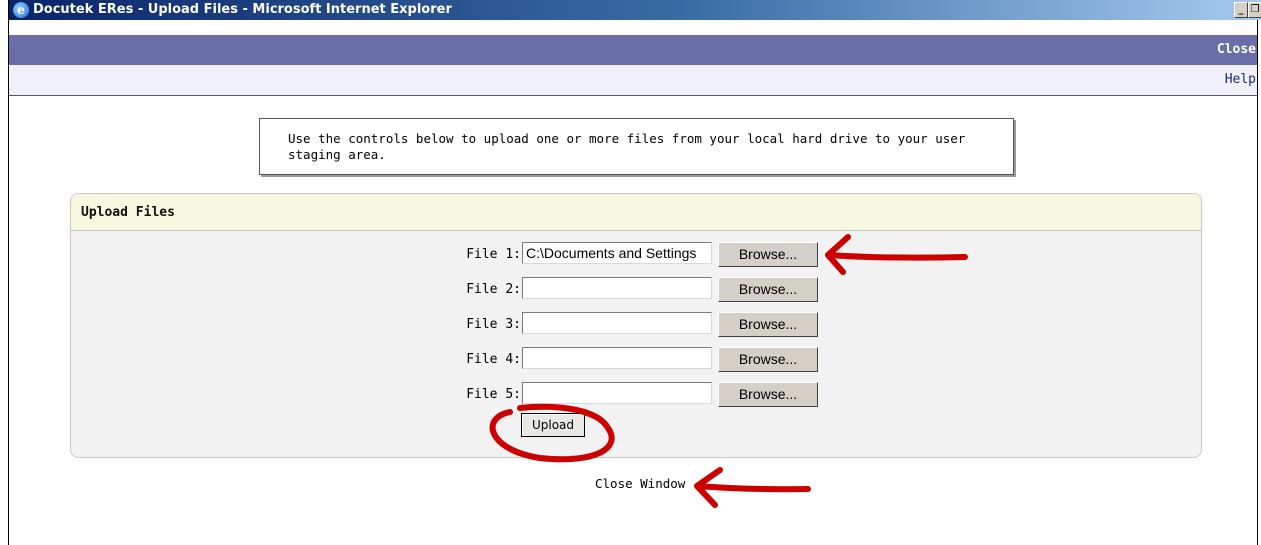 Image resolution: width=1261 pixels, height=545 pixels. Describe the element at coordinates (635, 50) in the screenshot. I see `header-bar: Close` at that location.